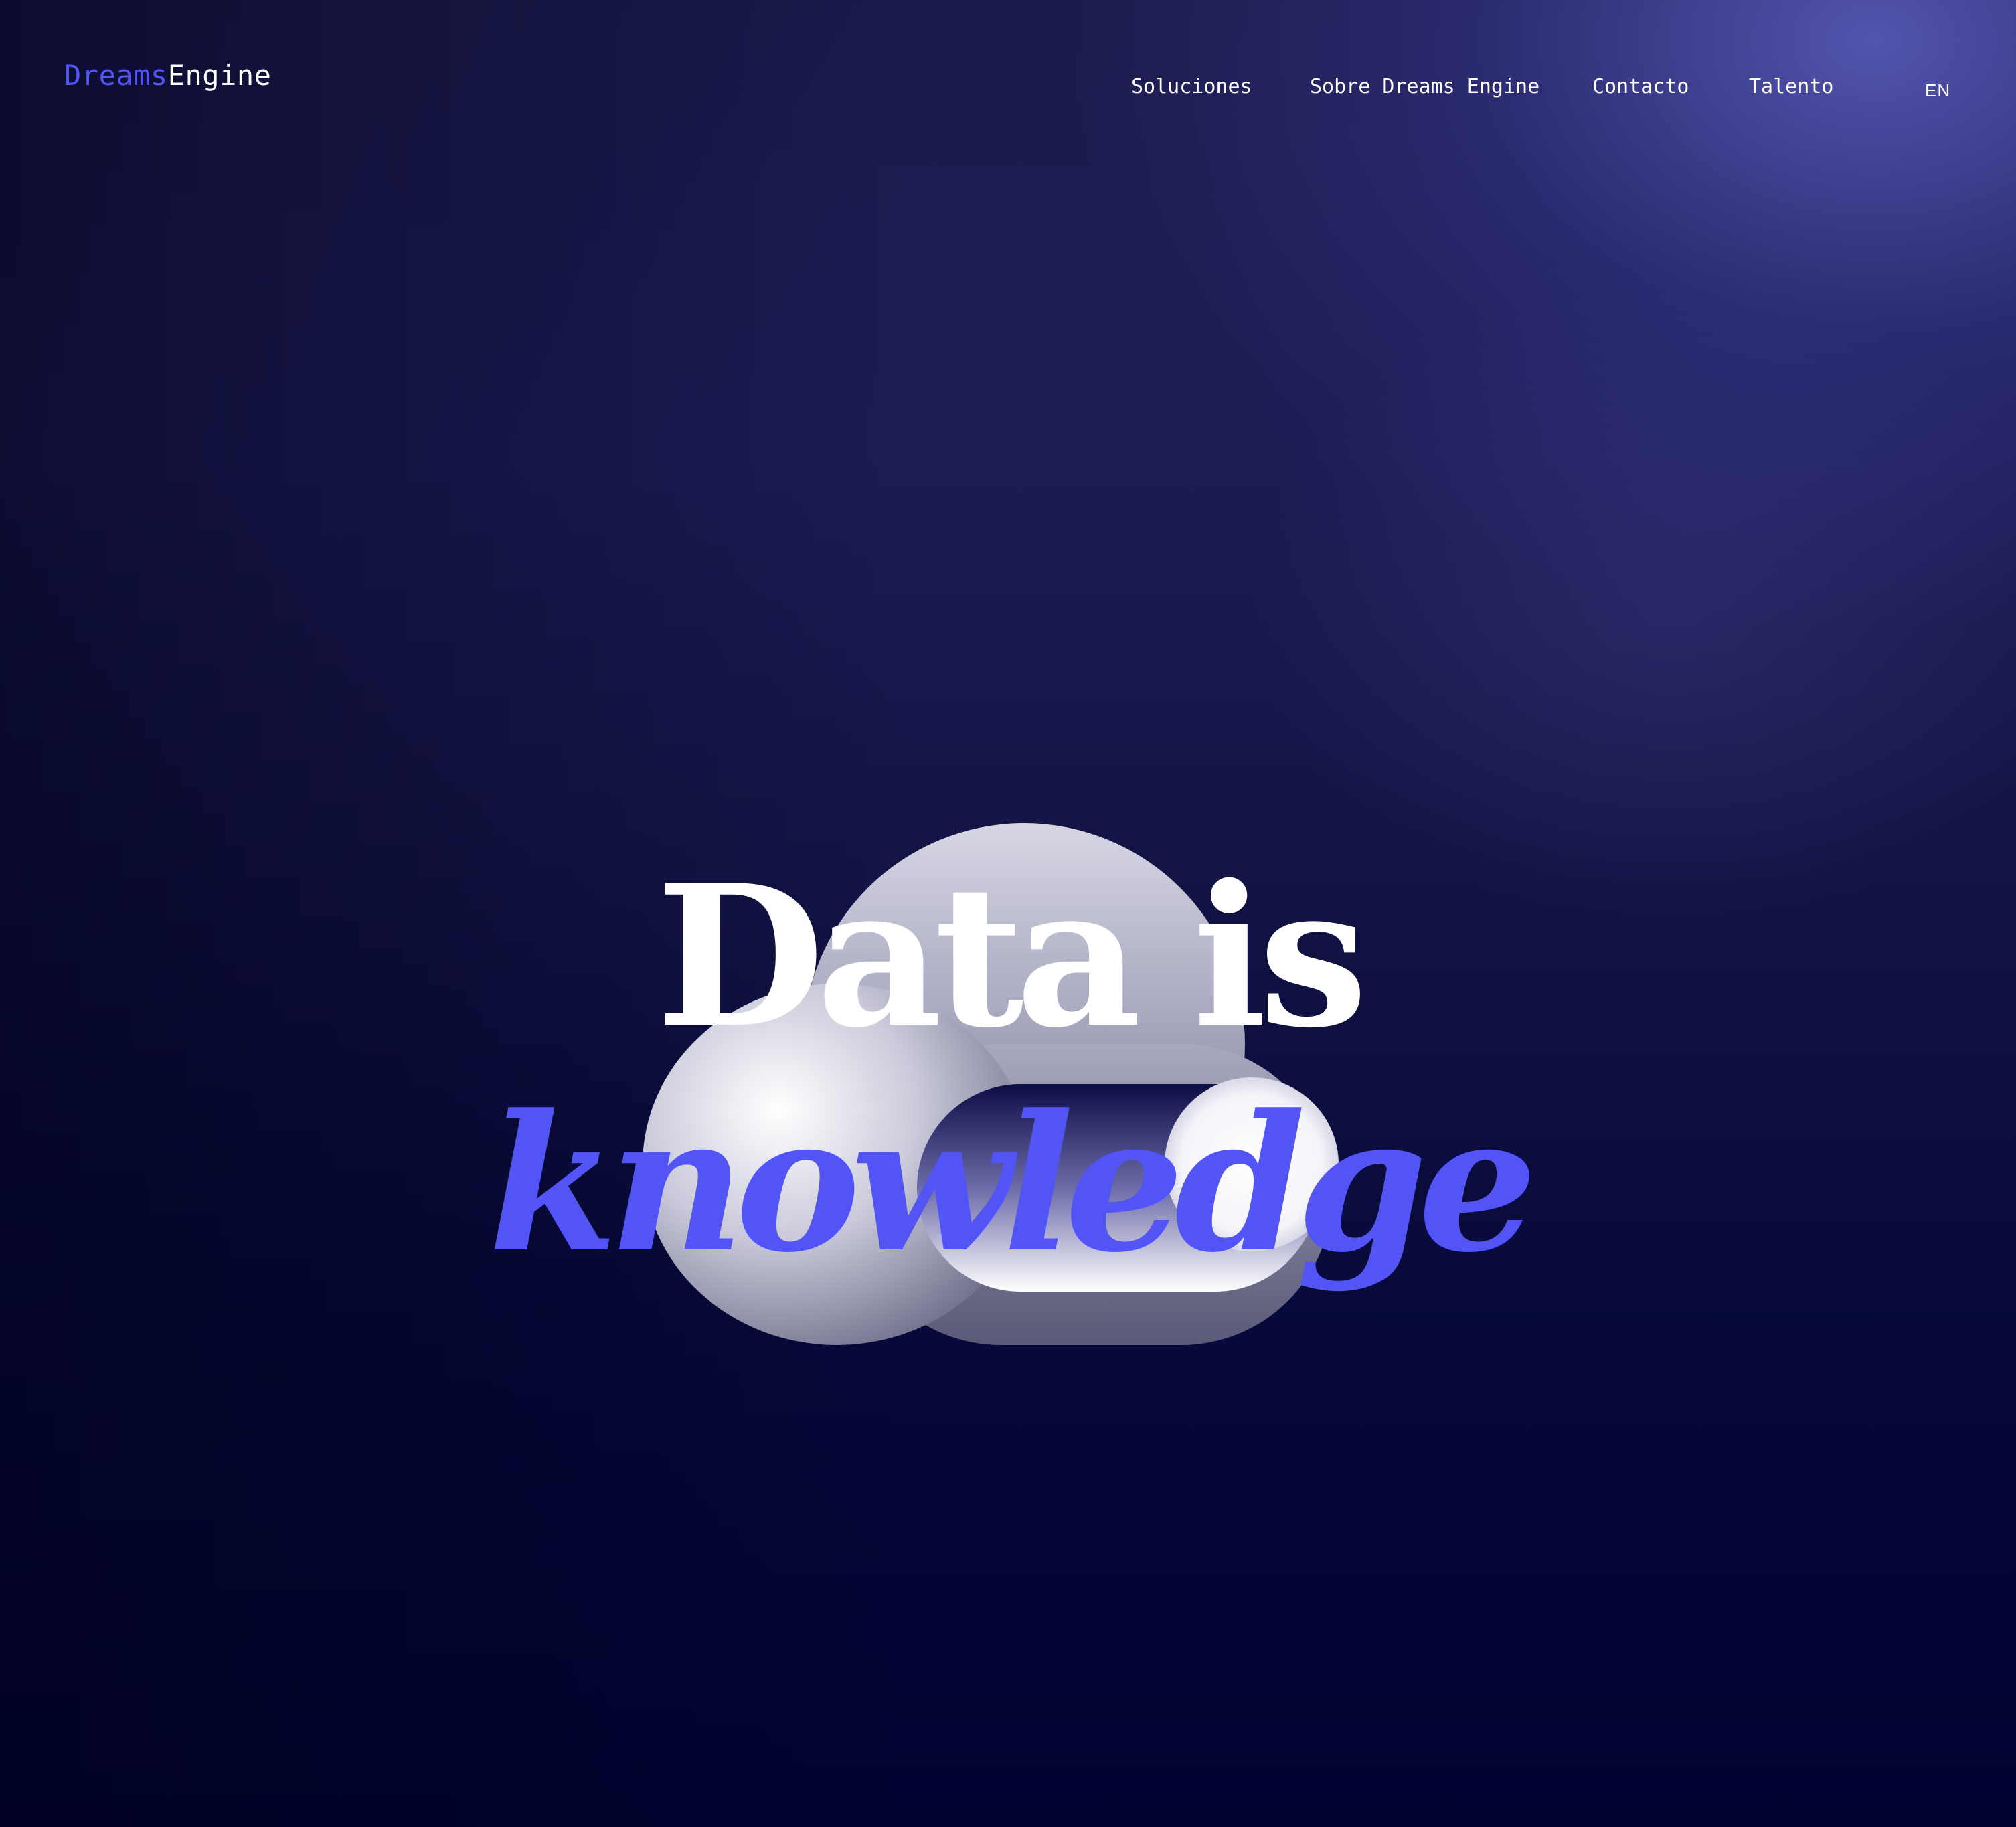 This screenshot has width=2016, height=1827. Describe the element at coordinates (1424, 86) in the screenshot. I see `nav-link-sobre: Sobre Dreams Engine` at that location.